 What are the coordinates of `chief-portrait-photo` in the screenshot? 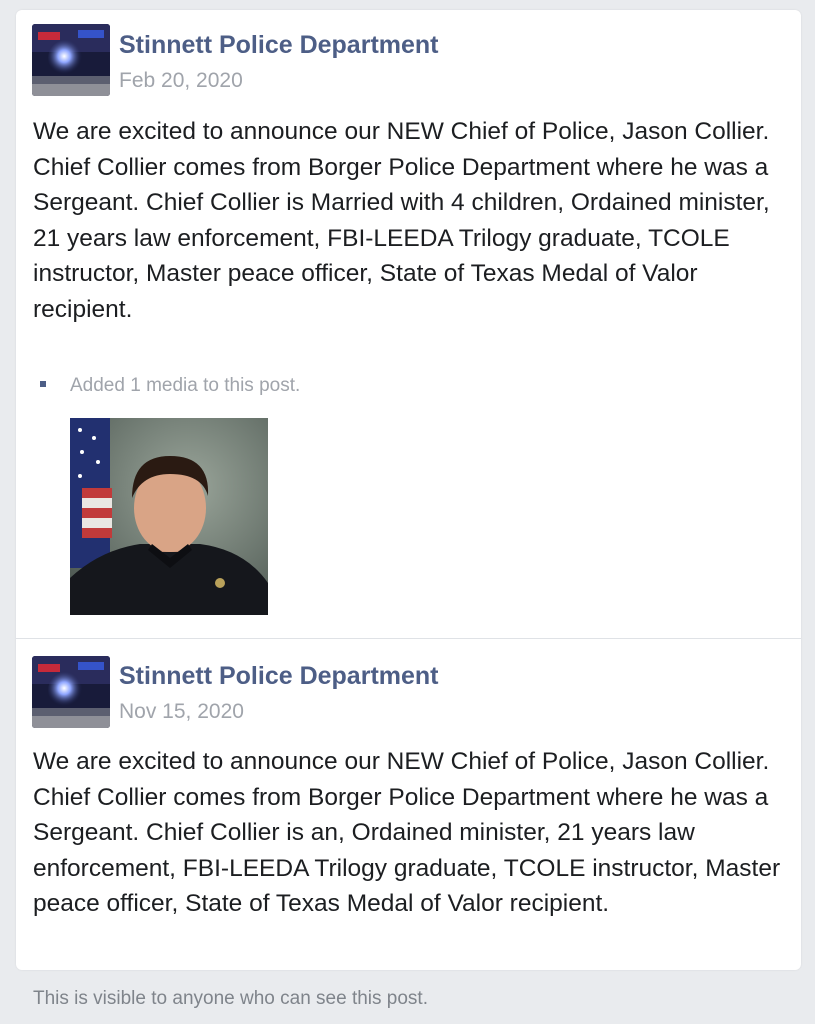 It's located at (169, 516).